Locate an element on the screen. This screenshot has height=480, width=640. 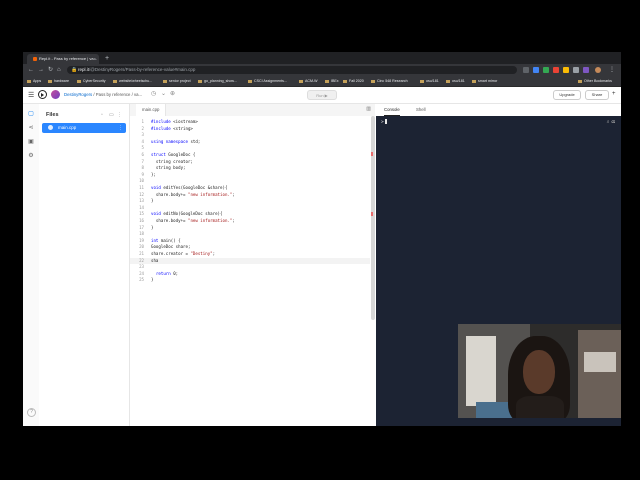
code-line: 18 is located at coordinates (250, 234).